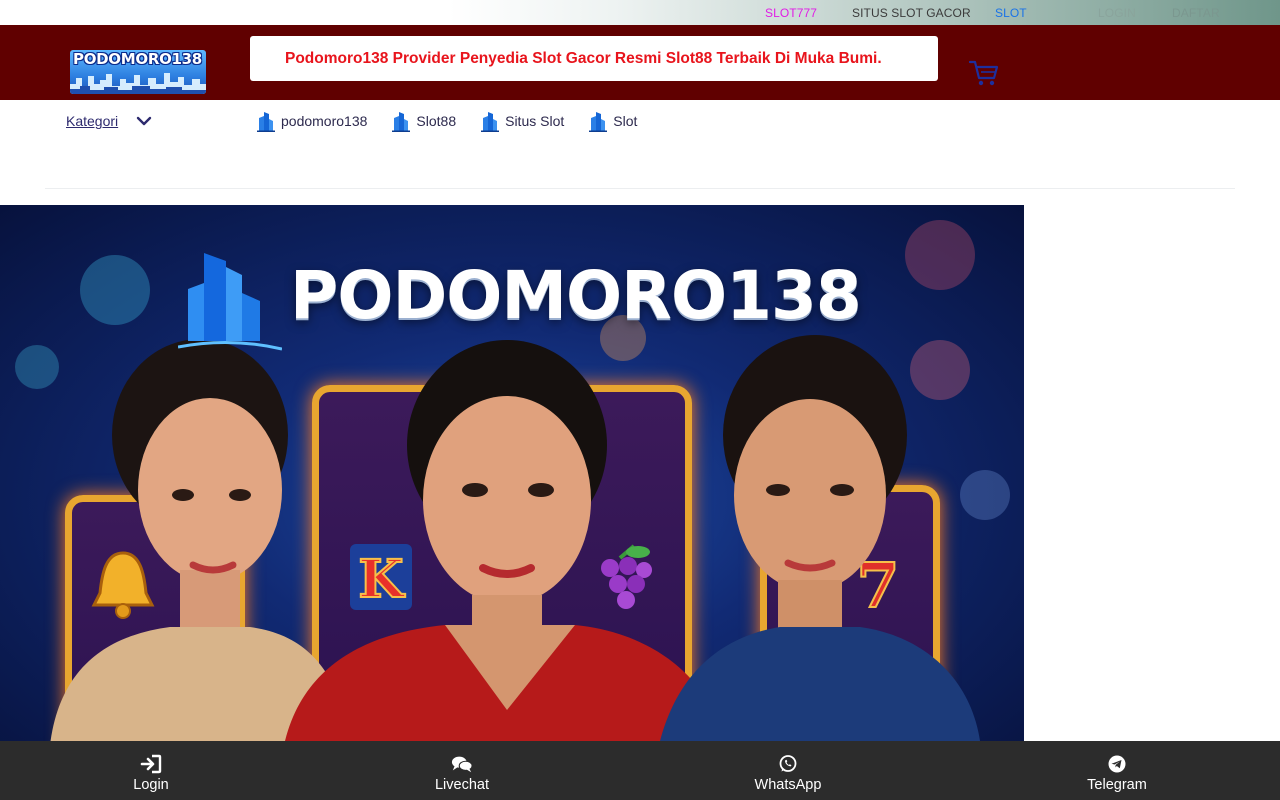 The width and height of the screenshot is (1280, 800). What do you see at coordinates (462, 764) in the screenshot?
I see `chat-icon` at bounding box center [462, 764].